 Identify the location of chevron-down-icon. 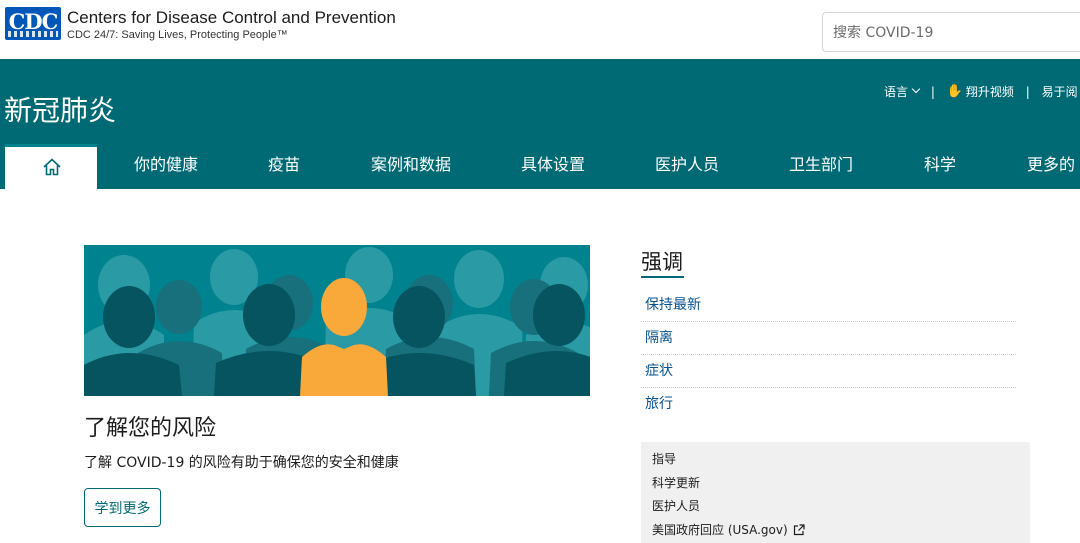
(916, 89).